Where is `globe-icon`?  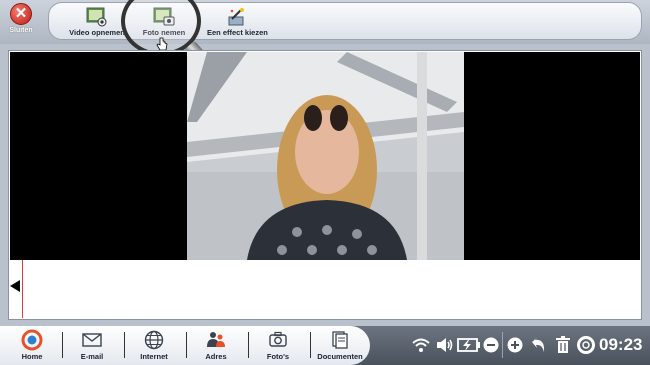
globe-icon is located at coordinates (154, 340).